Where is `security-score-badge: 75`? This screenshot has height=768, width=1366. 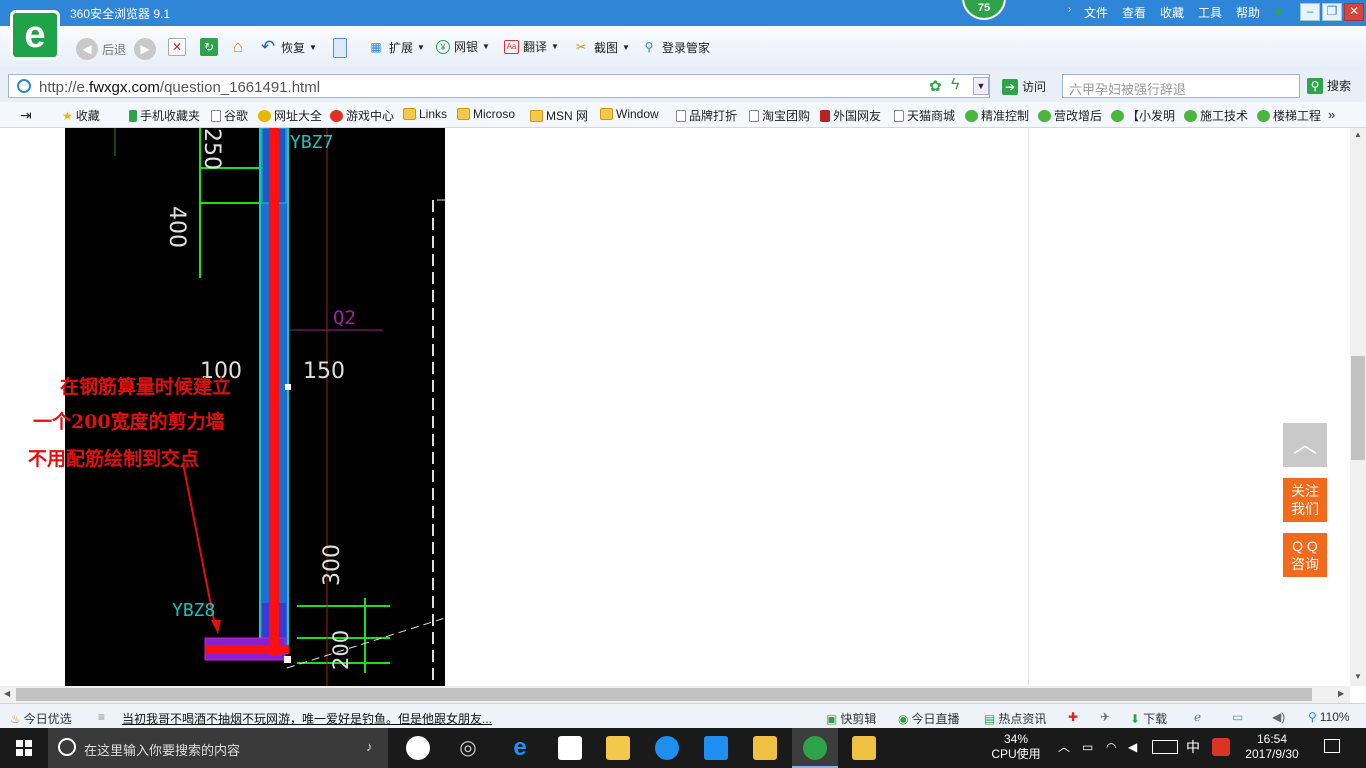 security-score-badge: 75 is located at coordinates (984, 10).